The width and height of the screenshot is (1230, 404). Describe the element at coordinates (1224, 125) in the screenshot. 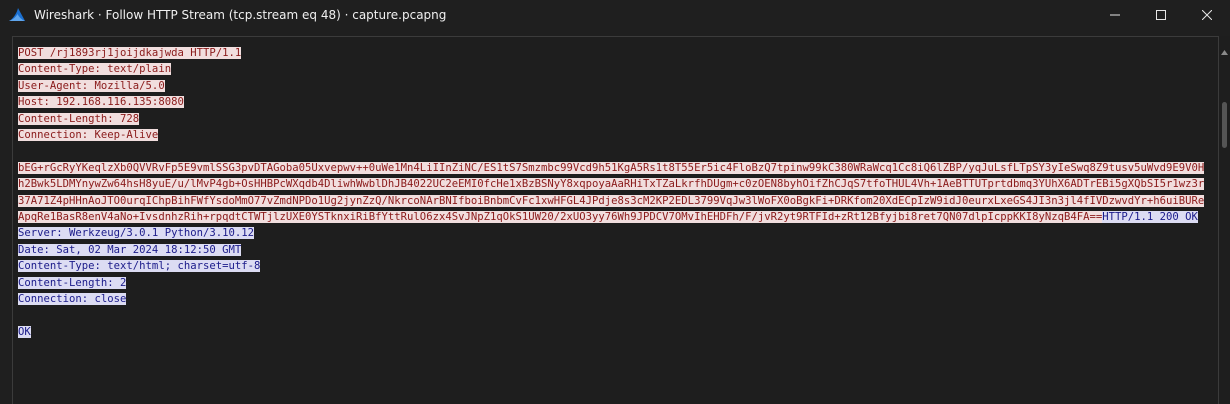

I see `scrollbar-thumb` at that location.